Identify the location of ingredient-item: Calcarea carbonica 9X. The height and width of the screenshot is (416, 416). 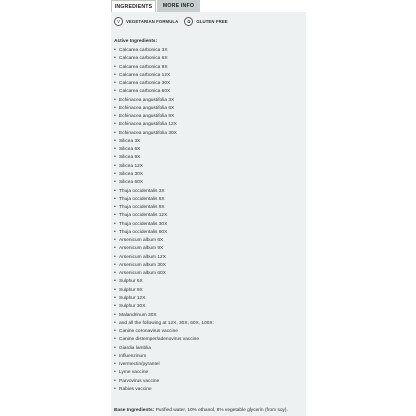
(164, 67).